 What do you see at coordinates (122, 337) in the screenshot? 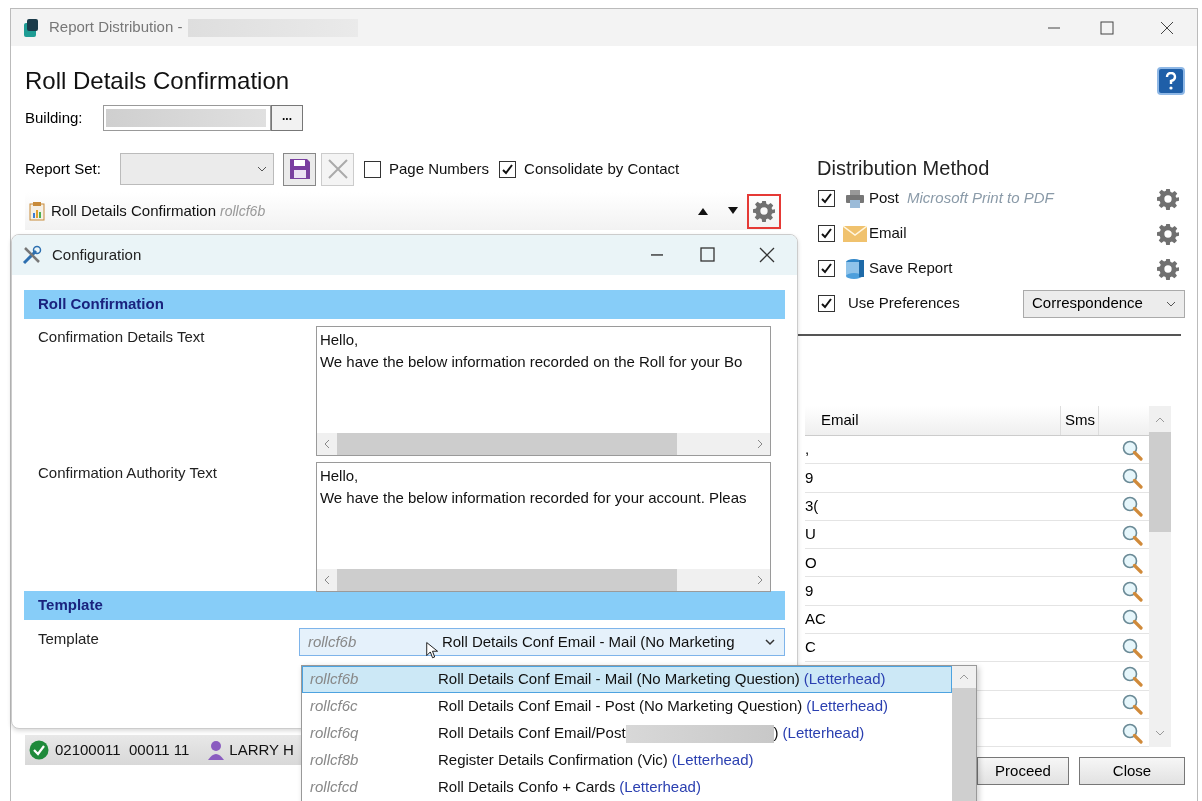
I see `field-label: Confirmation Details Text` at bounding box center [122, 337].